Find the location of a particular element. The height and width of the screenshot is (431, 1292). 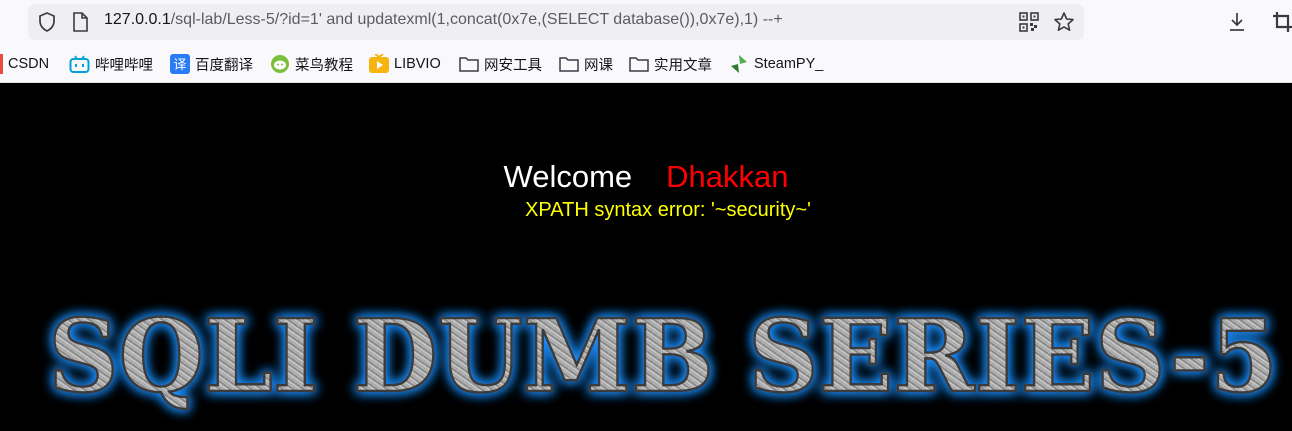

bookmark-label: 菜鸟教程 is located at coordinates (324, 65).